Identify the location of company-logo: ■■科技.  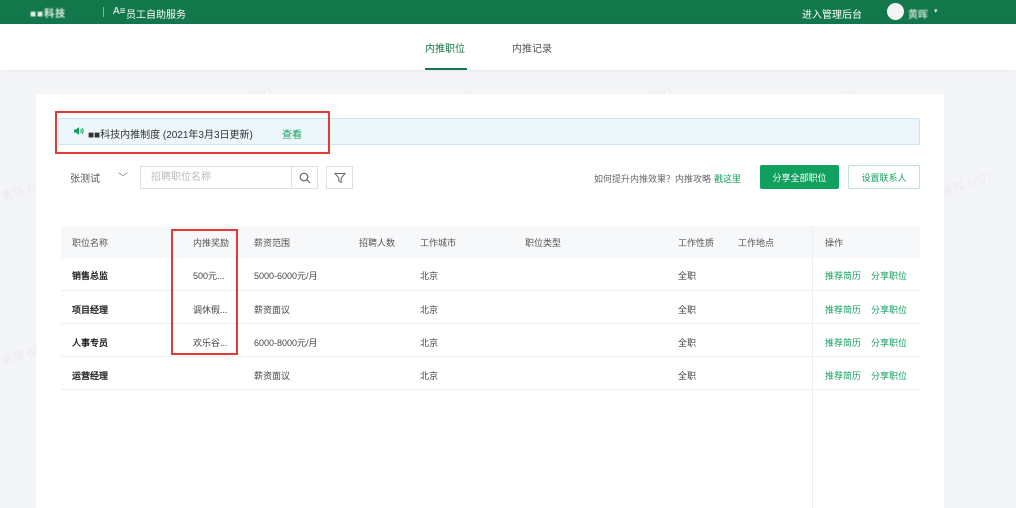
(58, 12).